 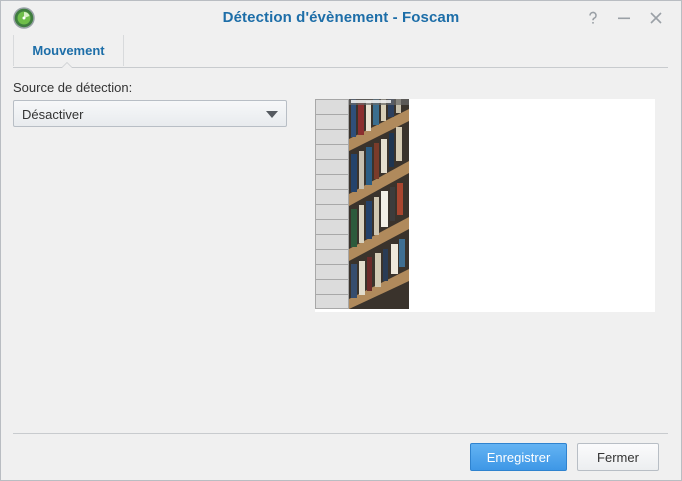 What do you see at coordinates (272, 114) in the screenshot?
I see `chevron-down-icon` at bounding box center [272, 114].